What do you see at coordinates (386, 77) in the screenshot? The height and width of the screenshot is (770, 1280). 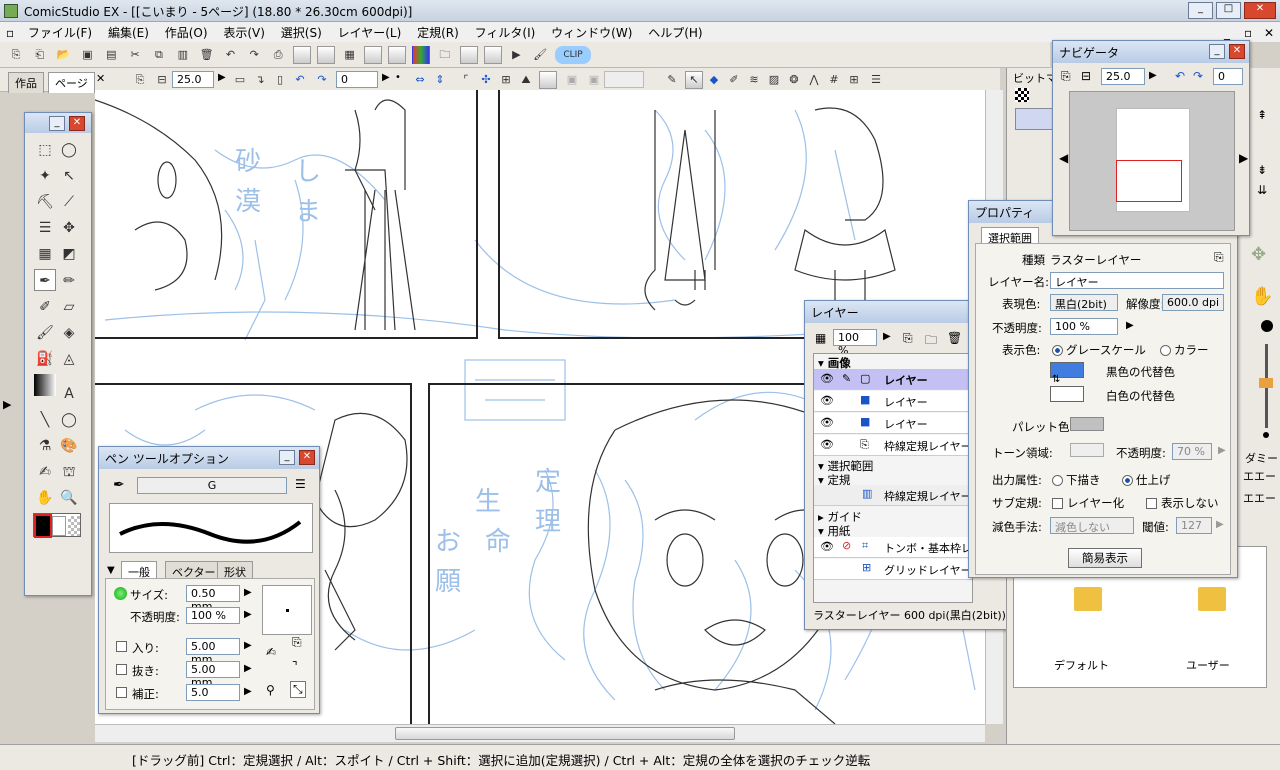 I see `rotate-arrow-icon: ▶` at bounding box center [386, 77].